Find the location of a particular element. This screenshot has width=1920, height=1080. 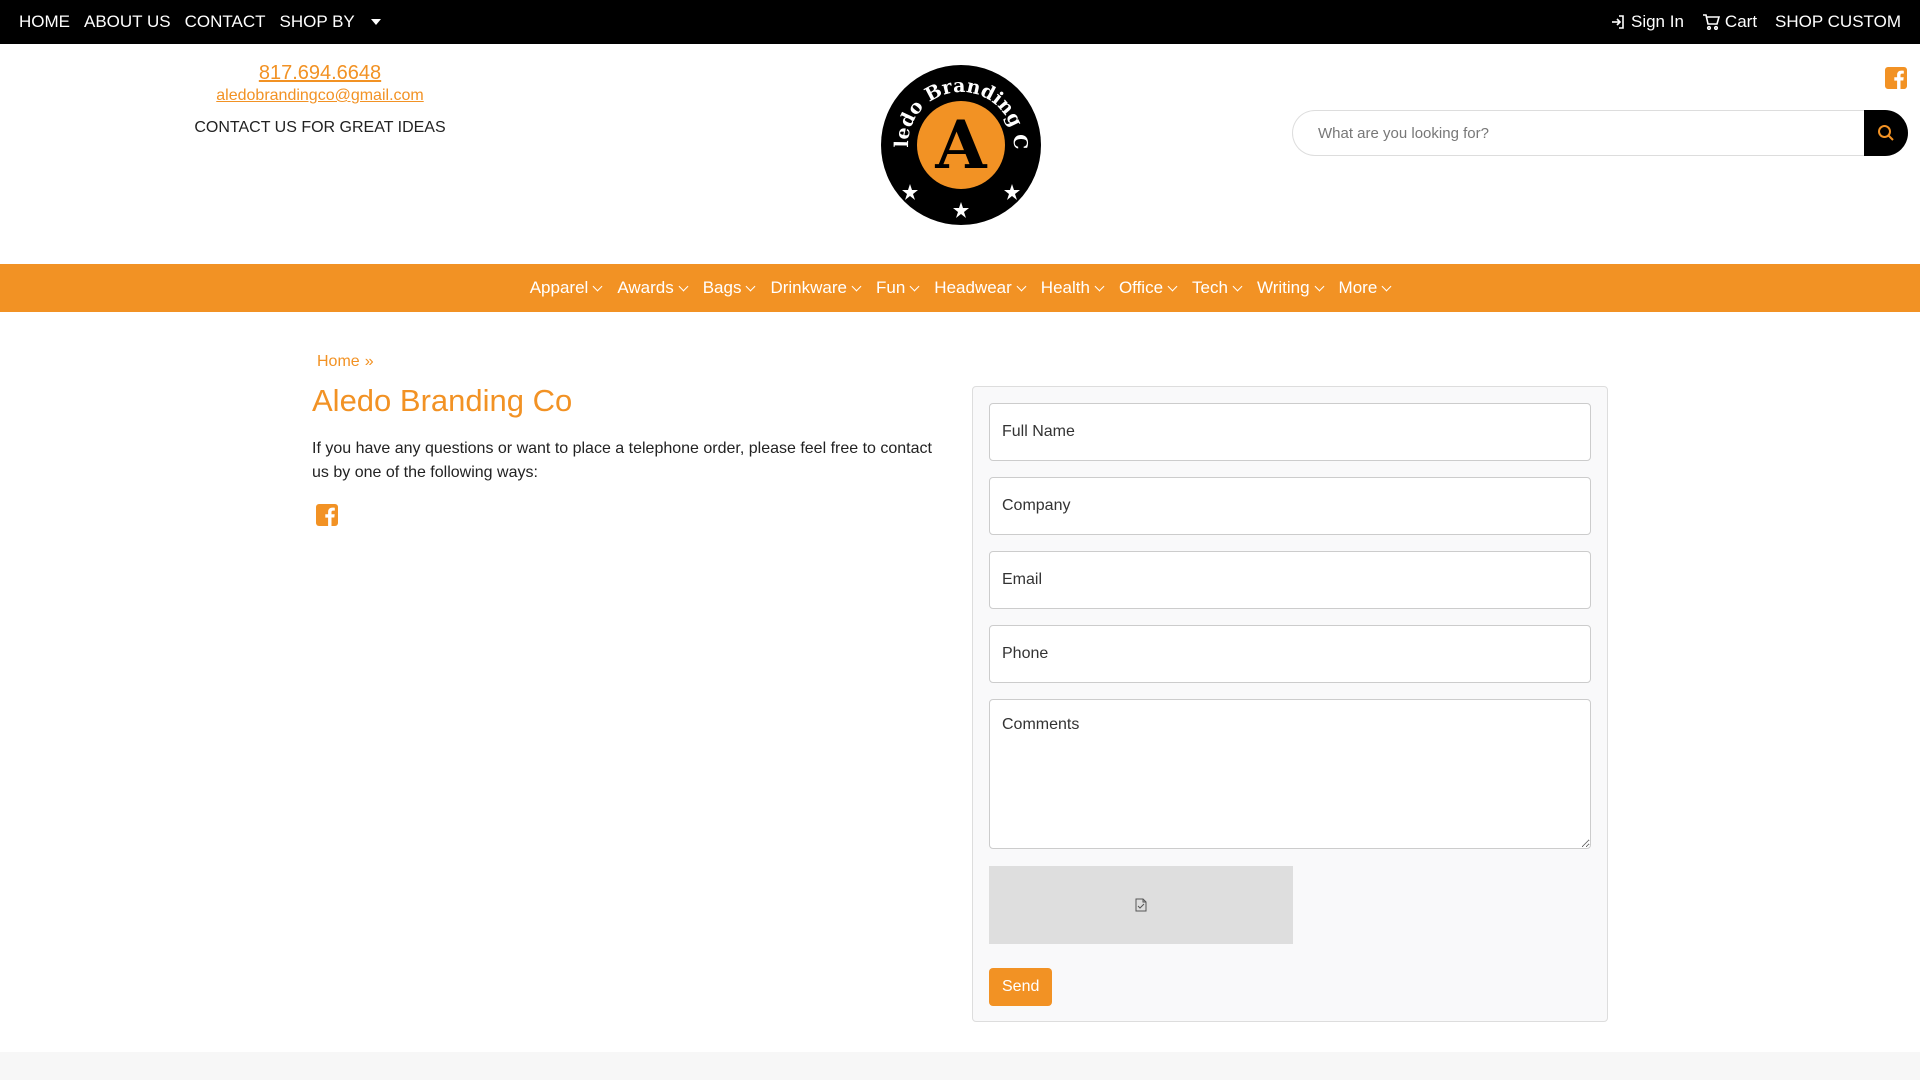

sign-in-icon is located at coordinates (1617, 22).